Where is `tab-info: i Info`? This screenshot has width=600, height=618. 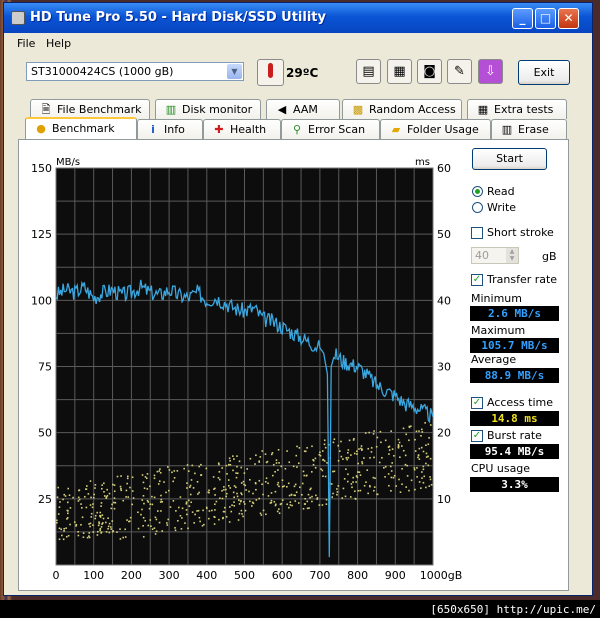
tab-info: i Info is located at coordinates (170, 129).